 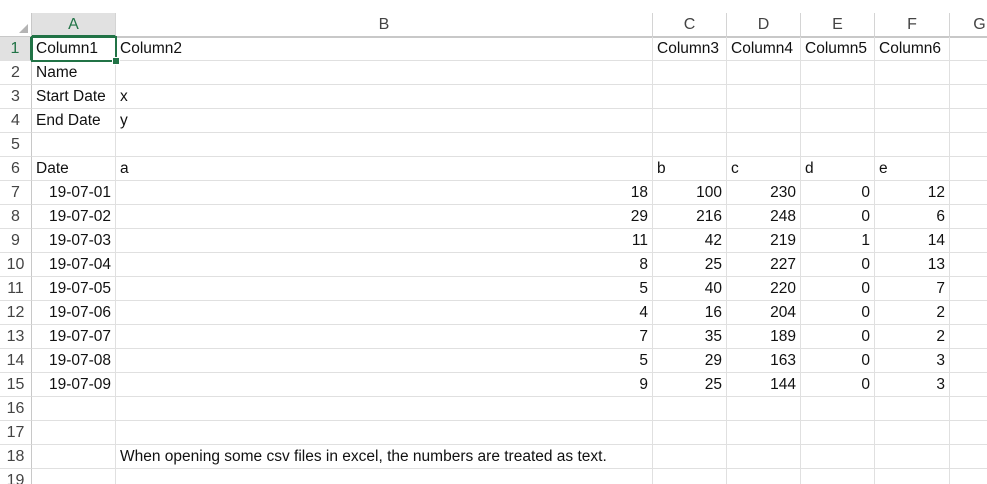 What do you see at coordinates (16, 241) in the screenshot?
I see `row-header-9: 9` at bounding box center [16, 241].